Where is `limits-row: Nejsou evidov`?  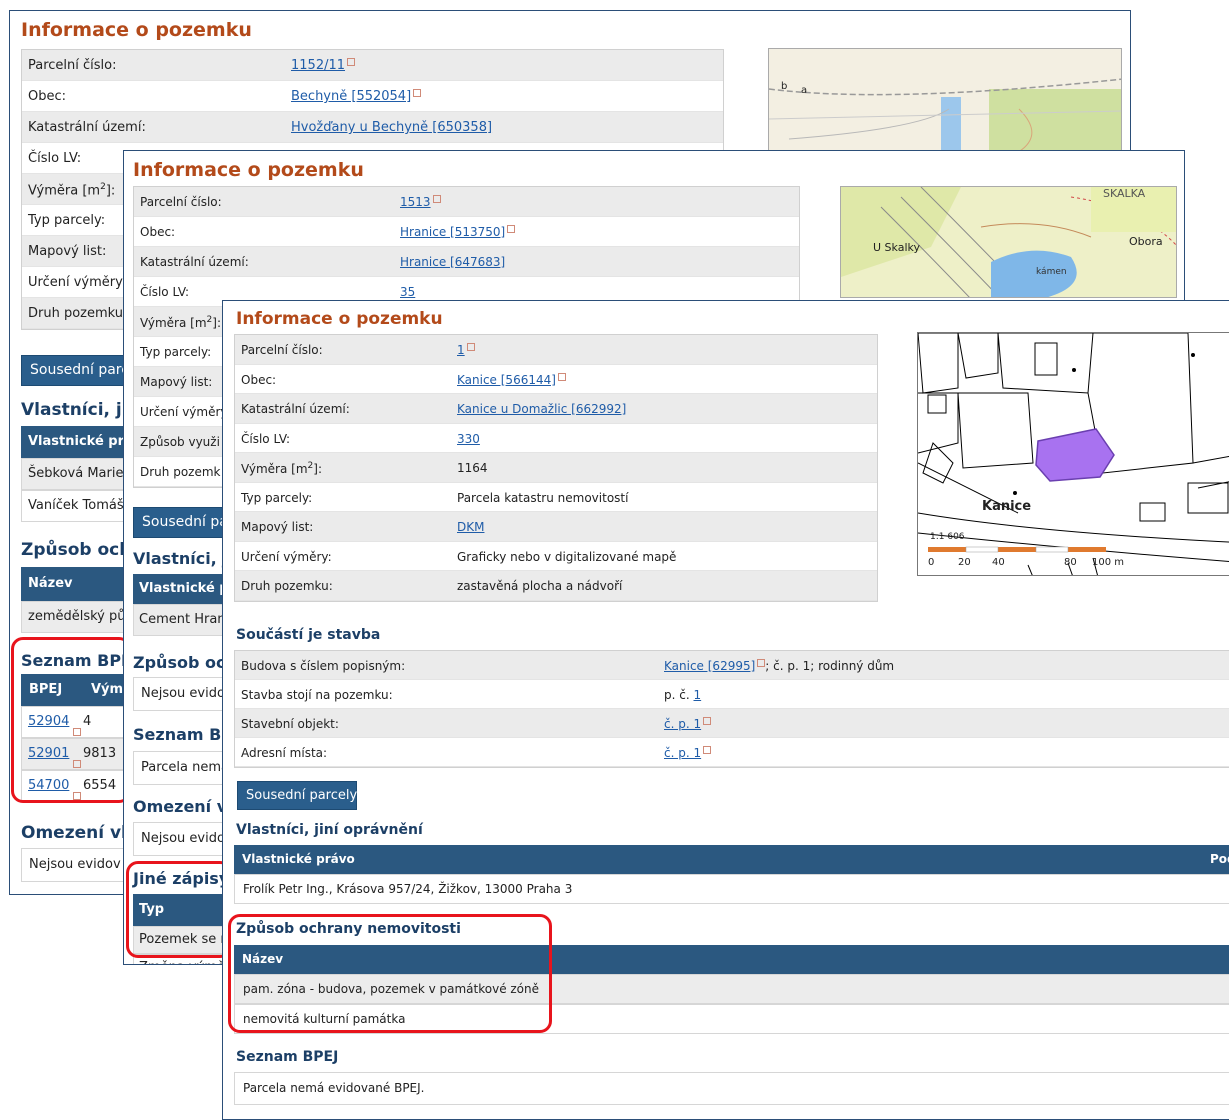
limits-row: Nejsou evidov is located at coordinates (76, 865).